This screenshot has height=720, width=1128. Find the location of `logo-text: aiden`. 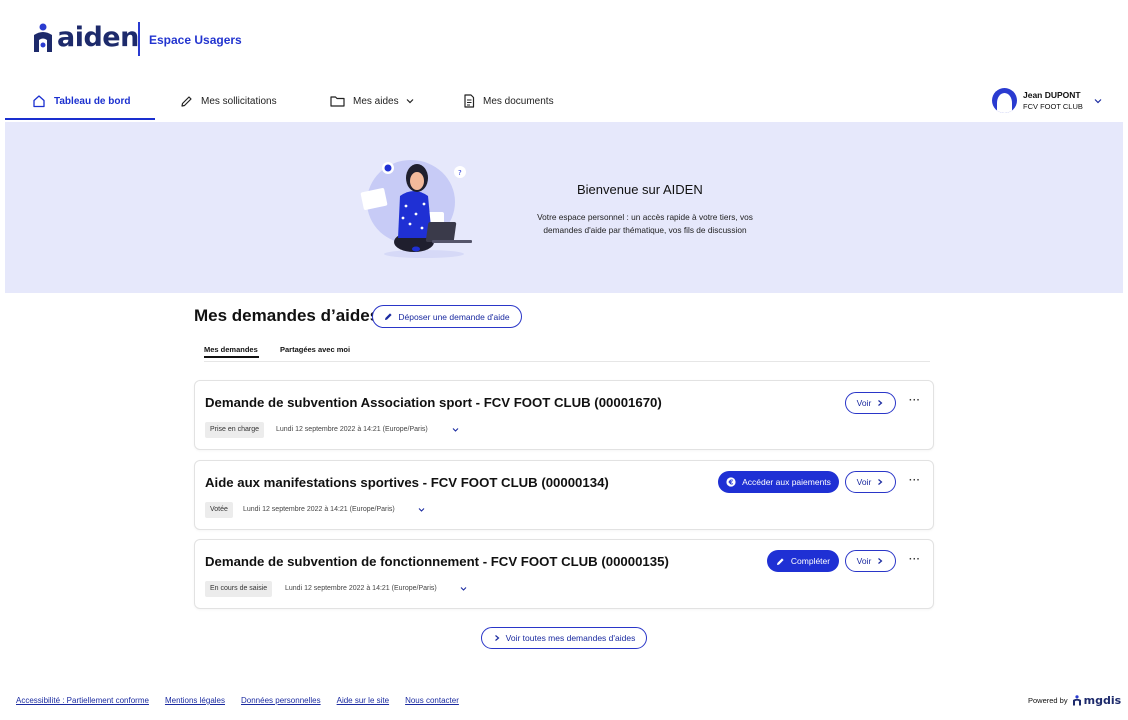

logo-text: aiden is located at coordinates (98, 37).